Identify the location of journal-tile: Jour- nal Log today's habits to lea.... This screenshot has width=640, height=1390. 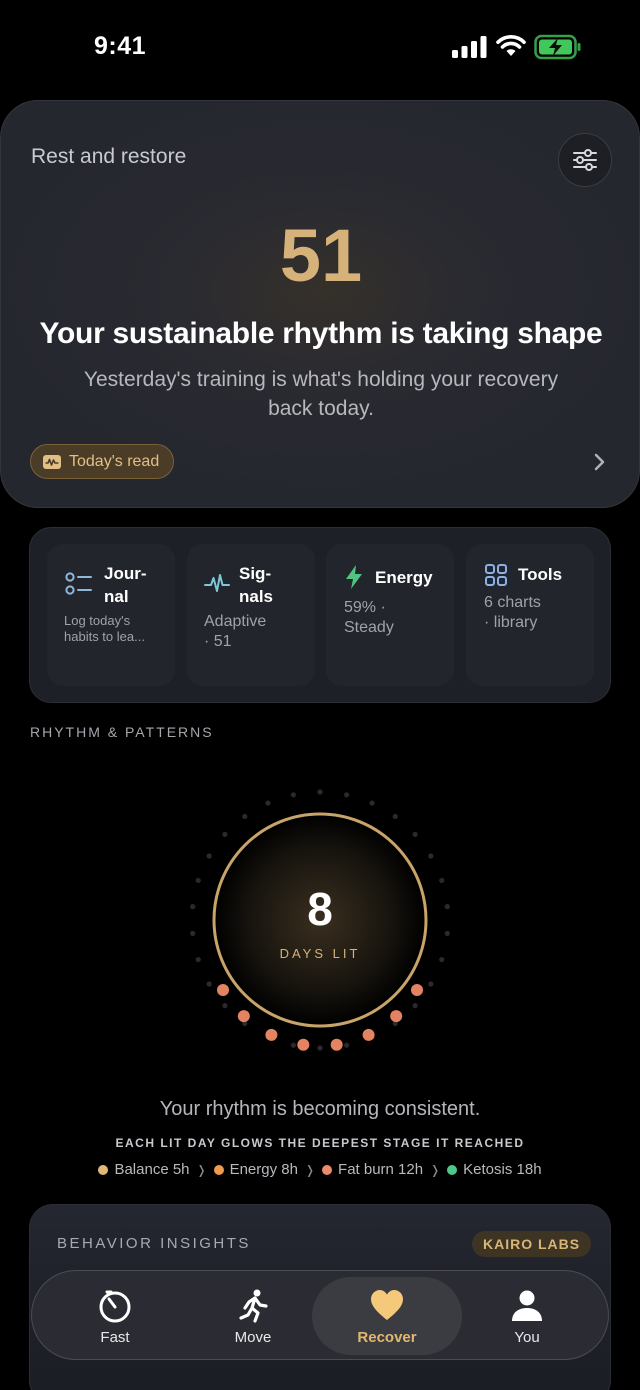
(111, 615).